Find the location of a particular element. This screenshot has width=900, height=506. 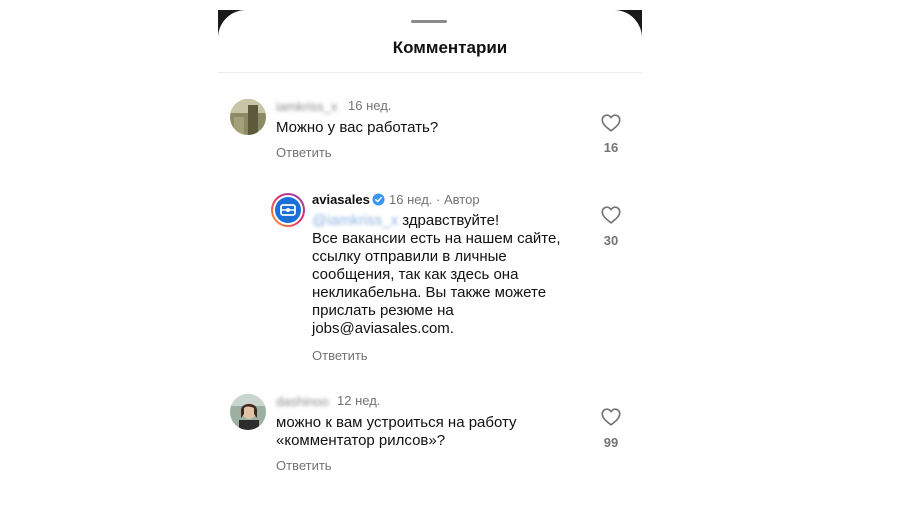

comment-meta: 16 нед. · Автор is located at coordinates (434, 199).